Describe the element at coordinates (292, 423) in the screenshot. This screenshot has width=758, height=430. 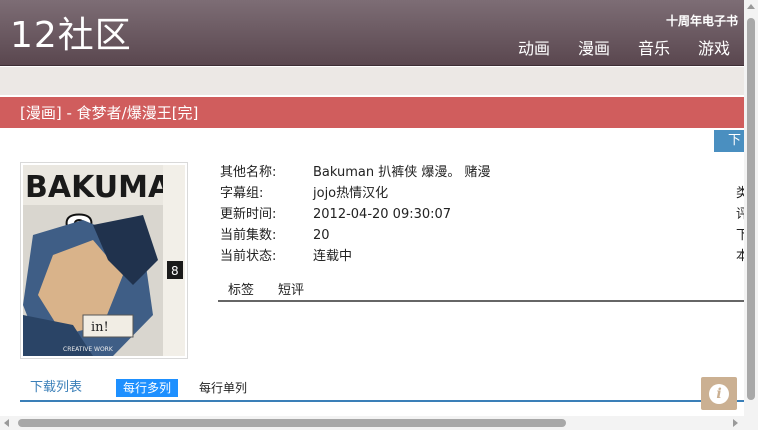
I see `horizontal-scroll-thumb` at that location.